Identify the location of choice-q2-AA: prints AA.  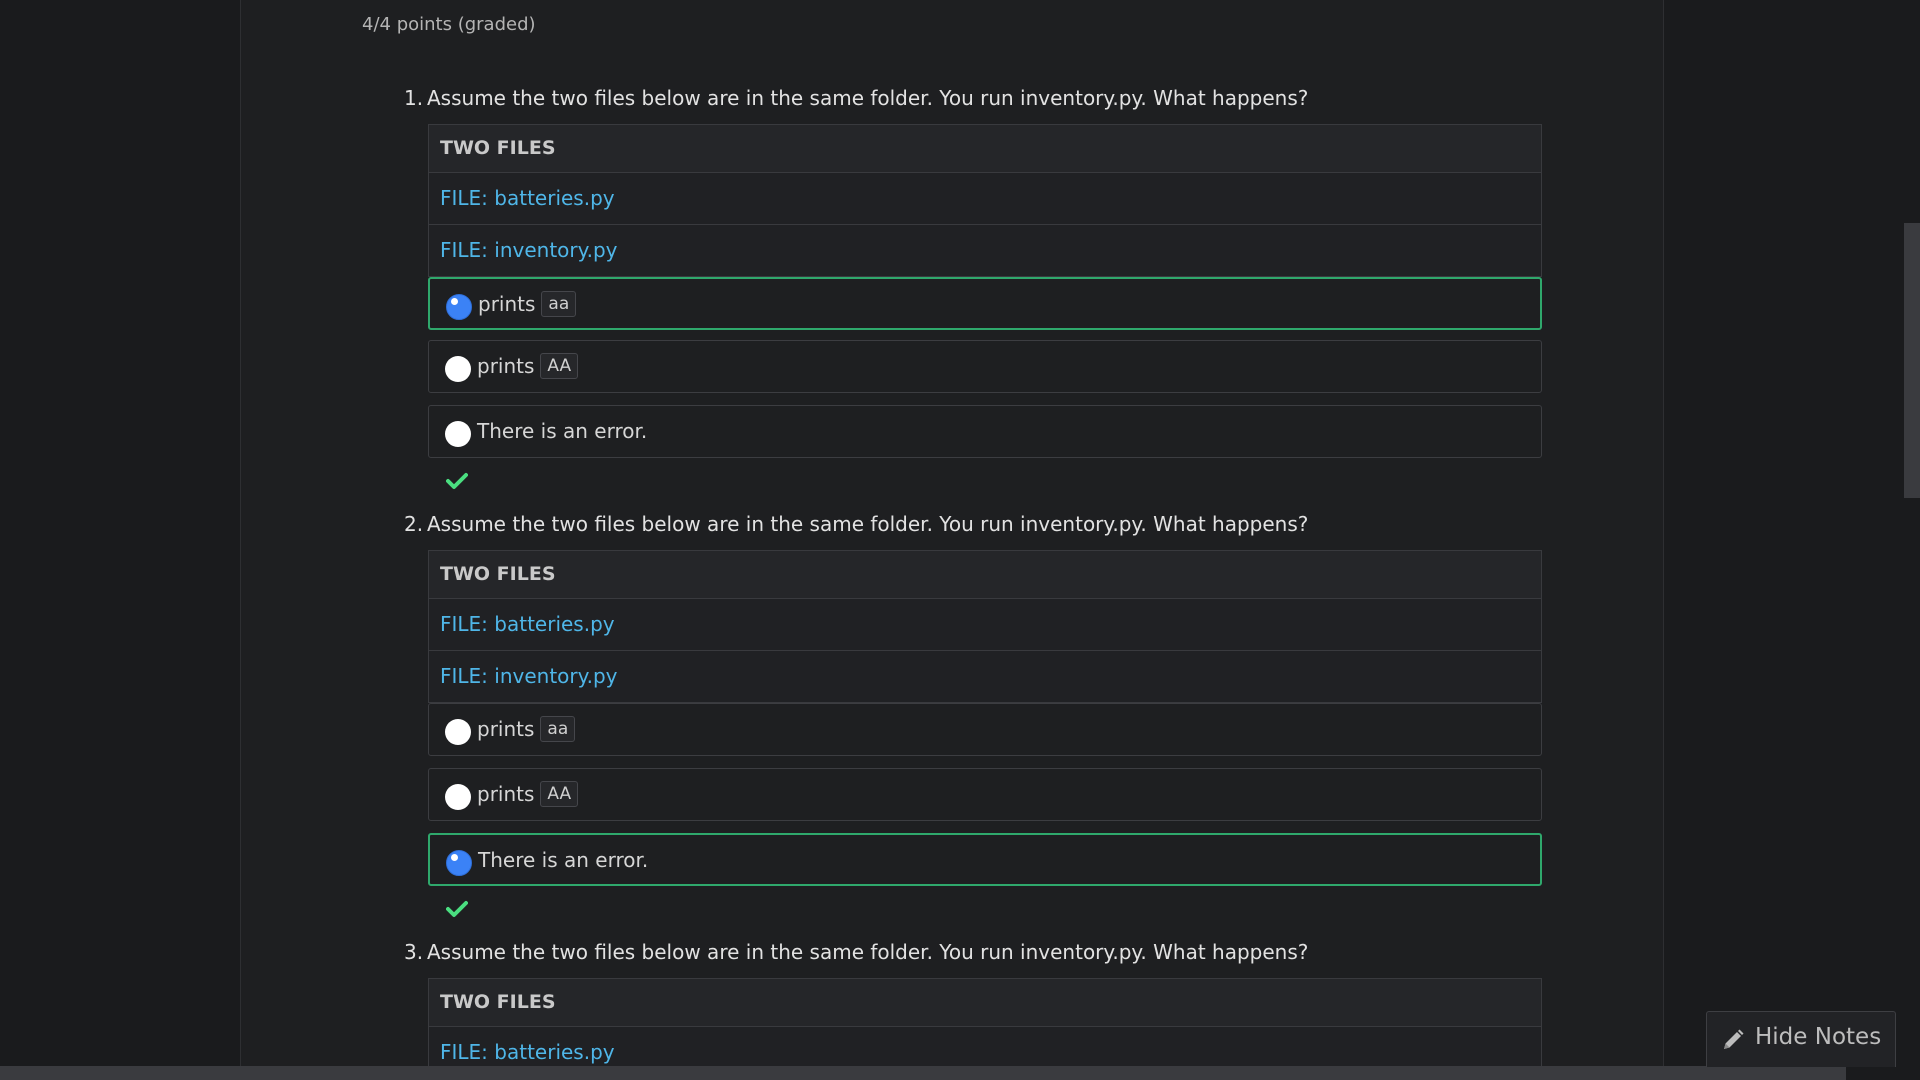
(985, 794).